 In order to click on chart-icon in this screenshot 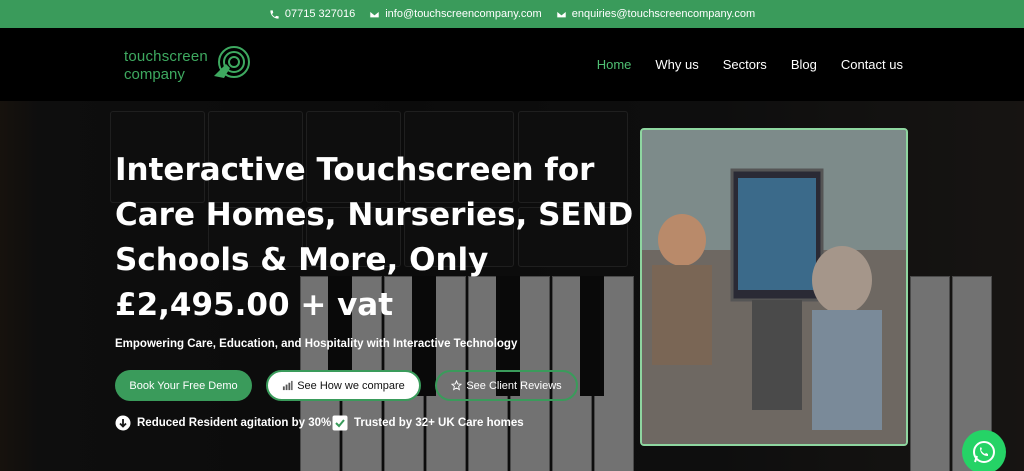, I will do `click(288, 385)`.